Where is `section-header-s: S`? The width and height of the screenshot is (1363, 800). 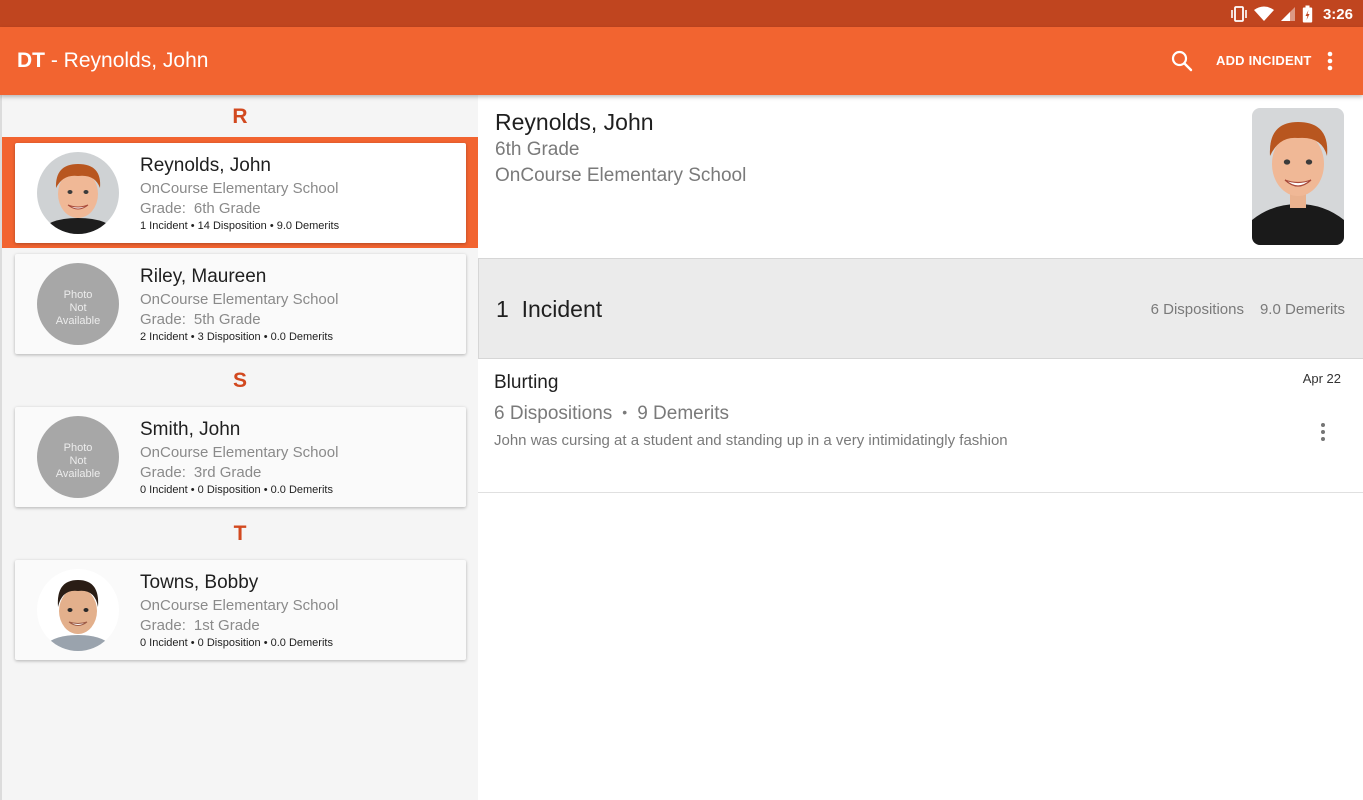
section-header-s: S is located at coordinates (239, 380).